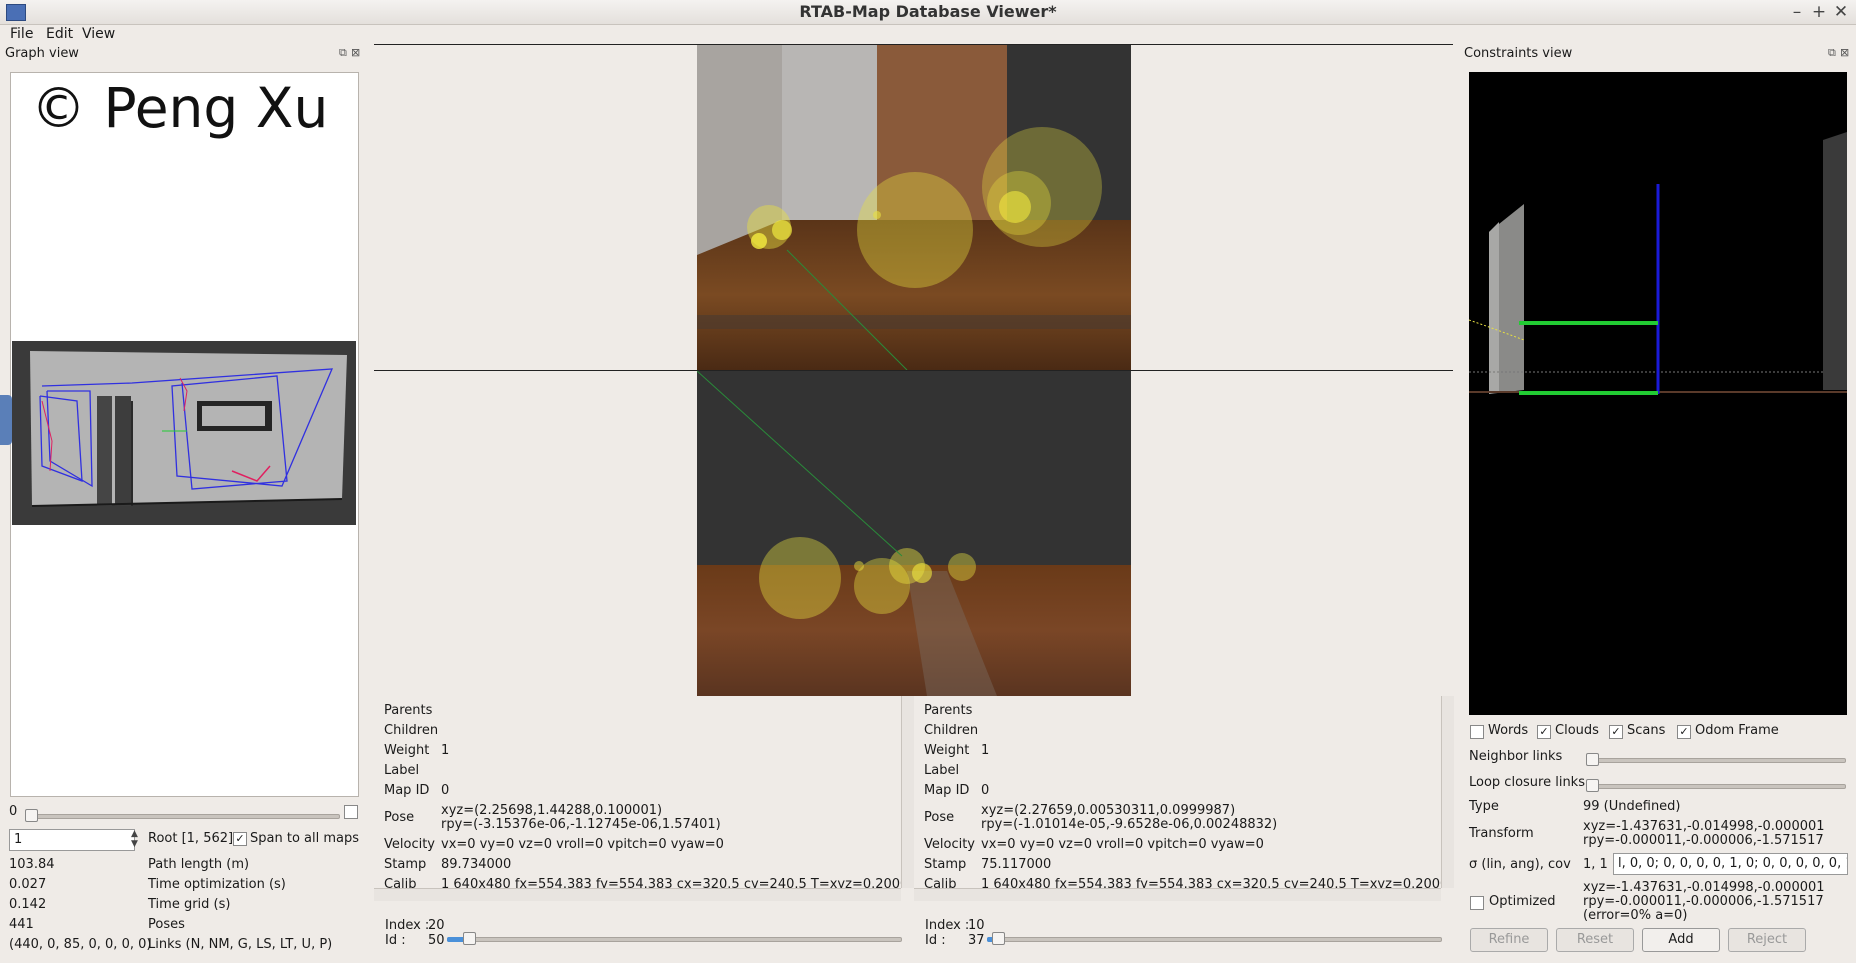 This screenshot has width=1856, height=963. I want to click on span-label: Span to all maps, so click(305, 838).